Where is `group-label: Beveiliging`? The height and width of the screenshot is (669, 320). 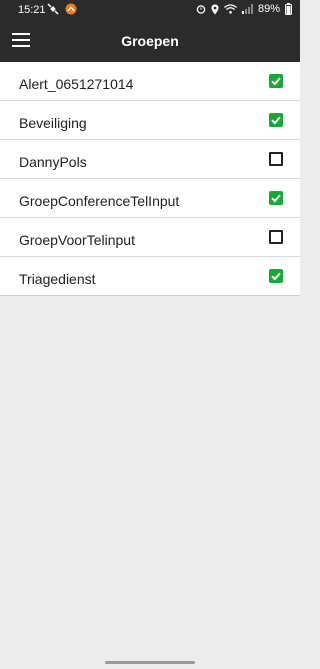 group-label: Beveiliging is located at coordinates (53, 123).